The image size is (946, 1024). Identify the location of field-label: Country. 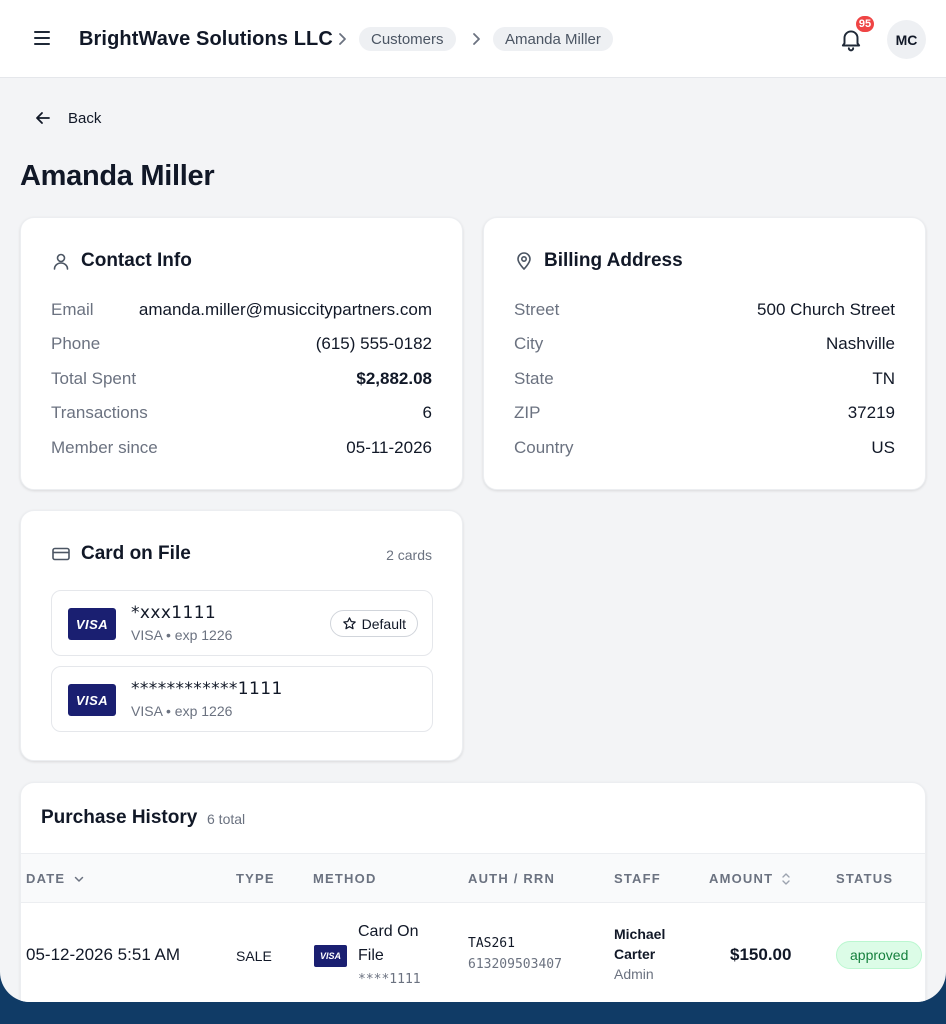
(544, 447).